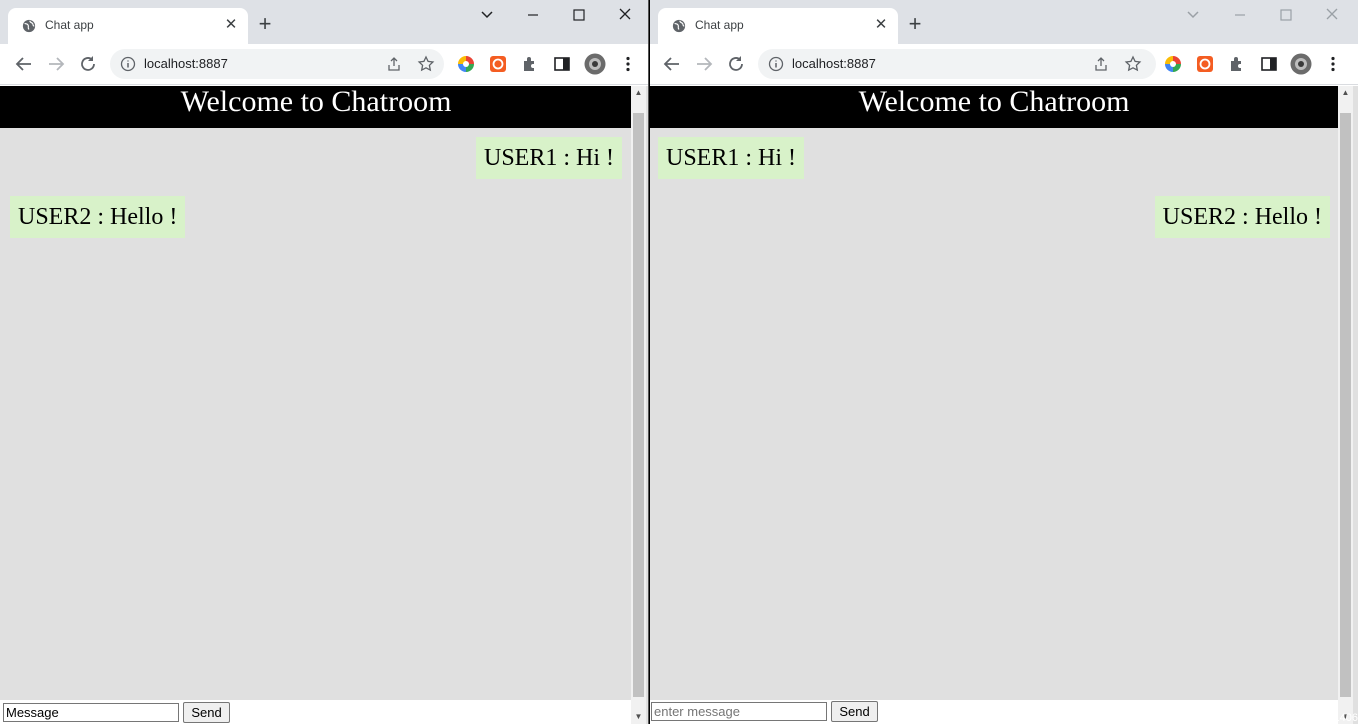 Image resolution: width=1358 pixels, height=724 pixels. What do you see at coordinates (638, 717) in the screenshot?
I see `scroll-down-arrow: ▼` at bounding box center [638, 717].